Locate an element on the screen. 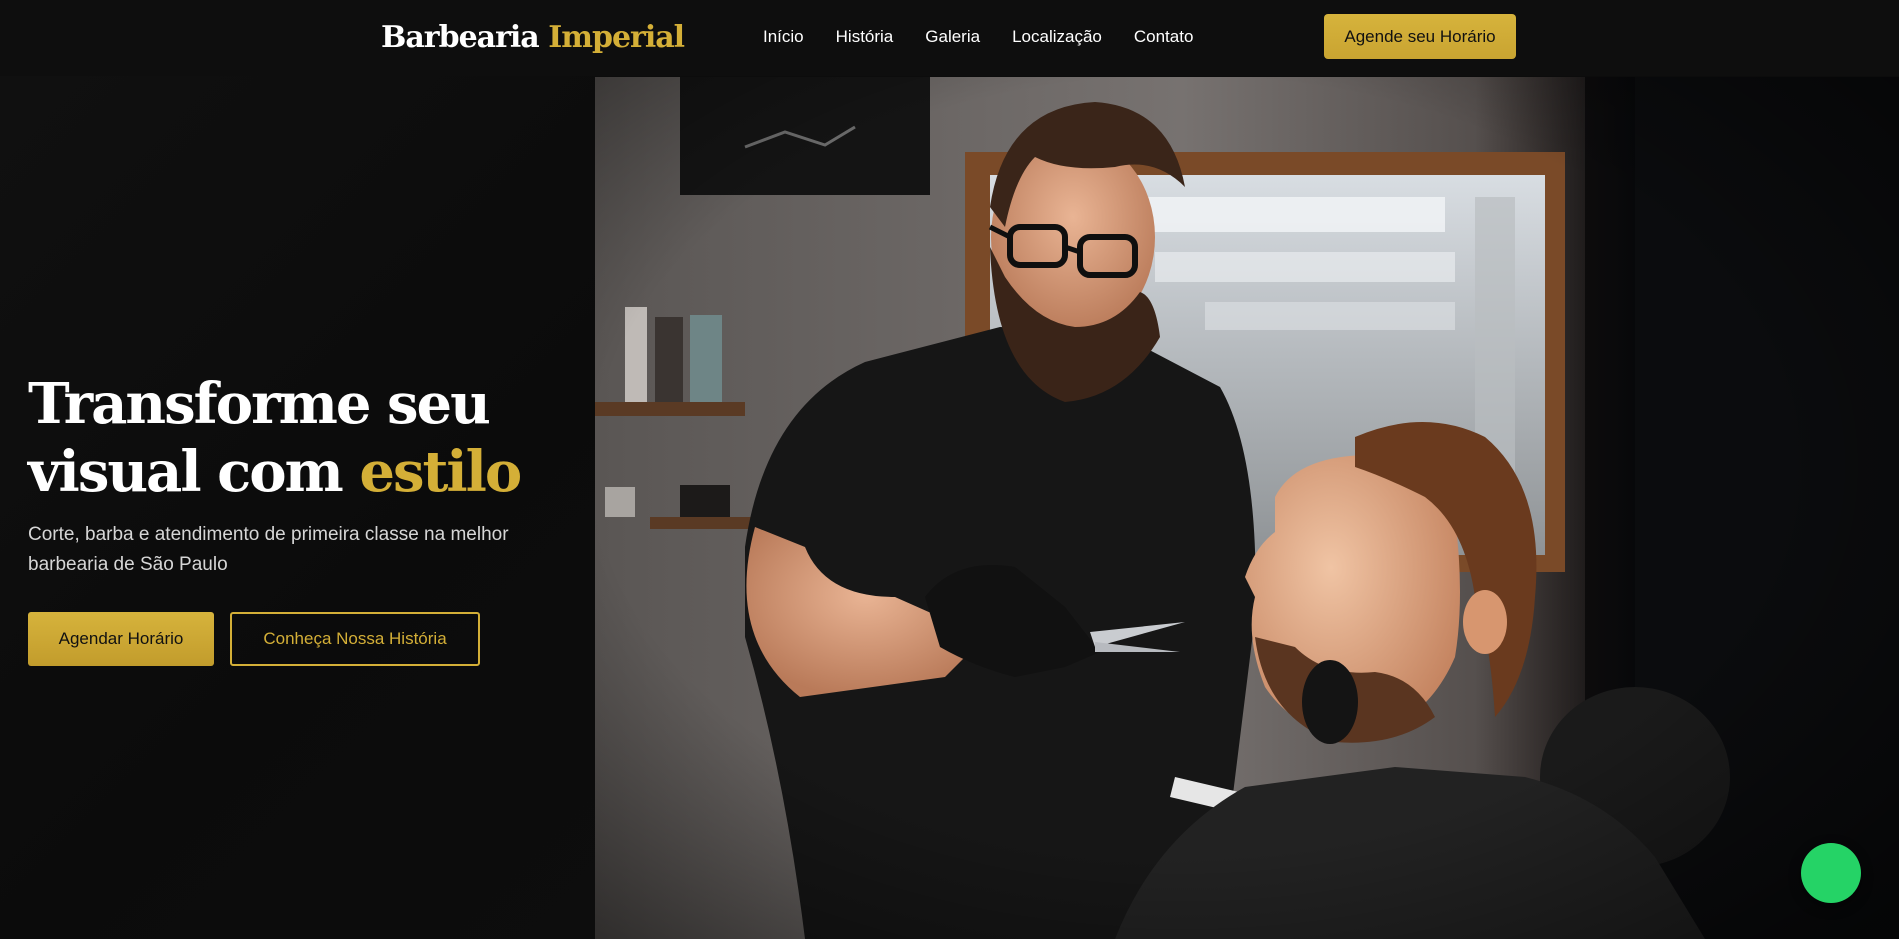 The width and height of the screenshot is (1899, 939). brand-name-accent: Imperial is located at coordinates (616, 37).